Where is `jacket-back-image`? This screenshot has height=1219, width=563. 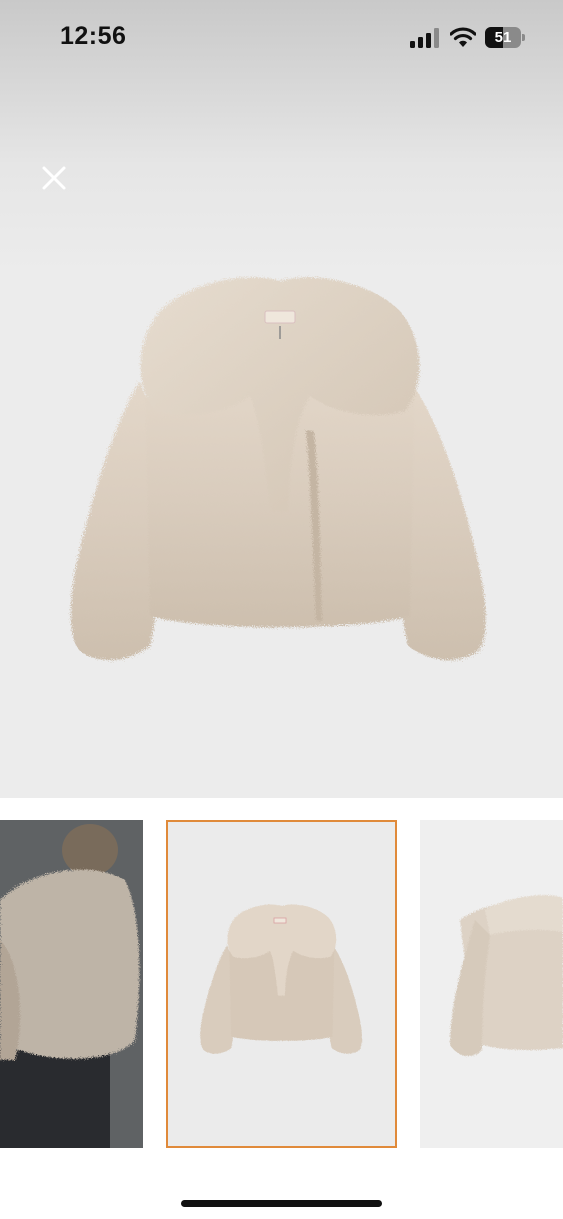 jacket-back-image is located at coordinates (491, 984).